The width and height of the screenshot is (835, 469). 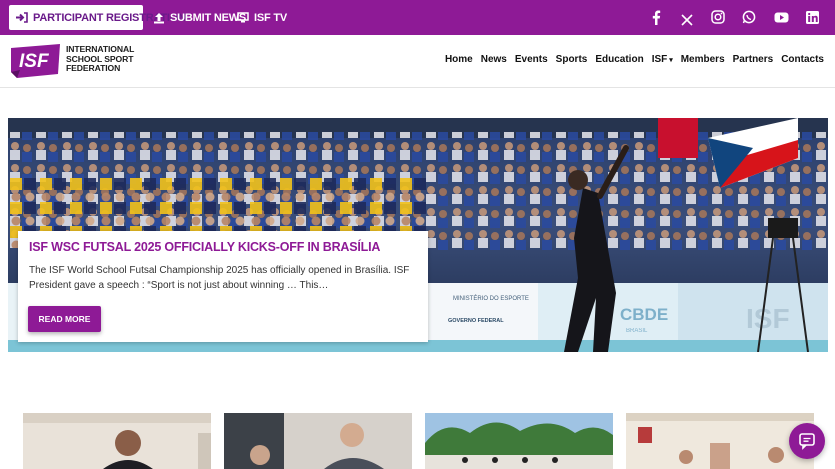 I want to click on youtube-icon, so click(x=781, y=17).